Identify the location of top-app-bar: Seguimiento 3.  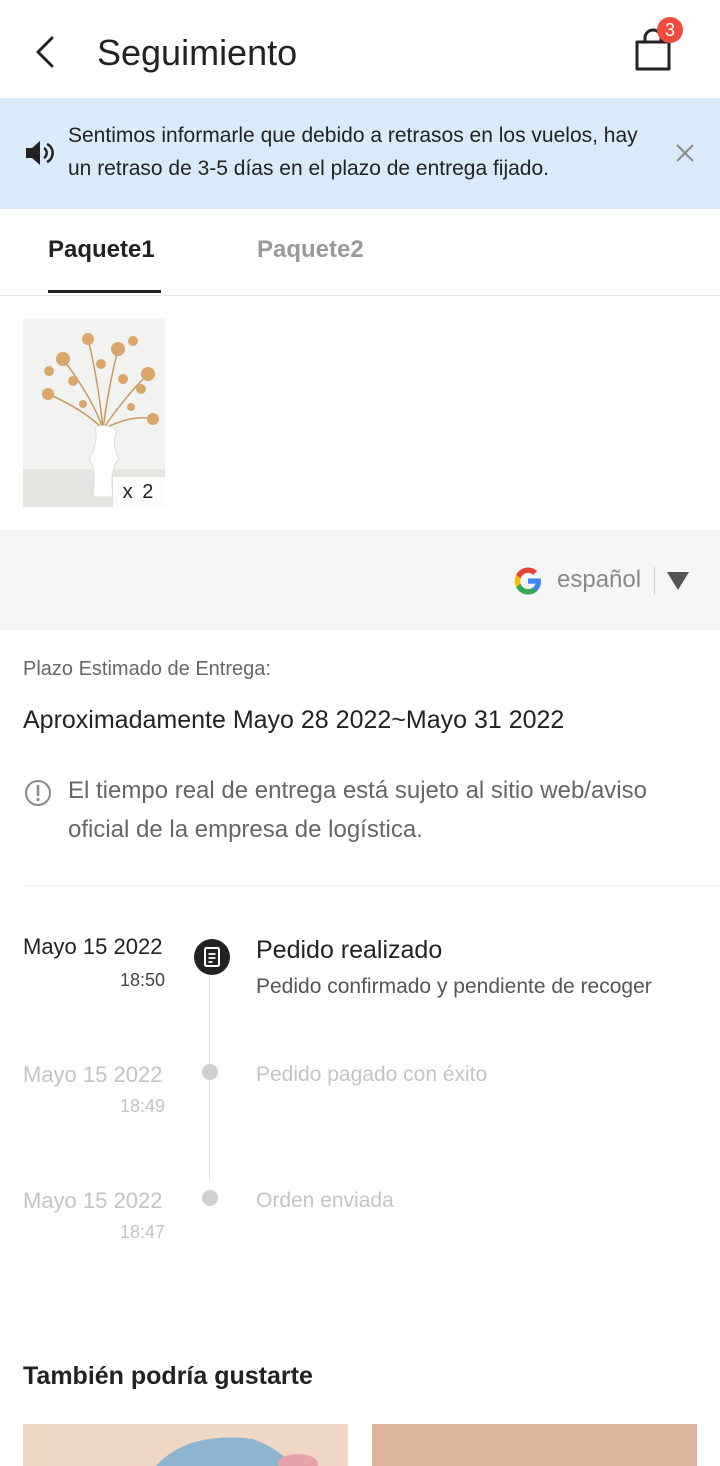
(360, 49).